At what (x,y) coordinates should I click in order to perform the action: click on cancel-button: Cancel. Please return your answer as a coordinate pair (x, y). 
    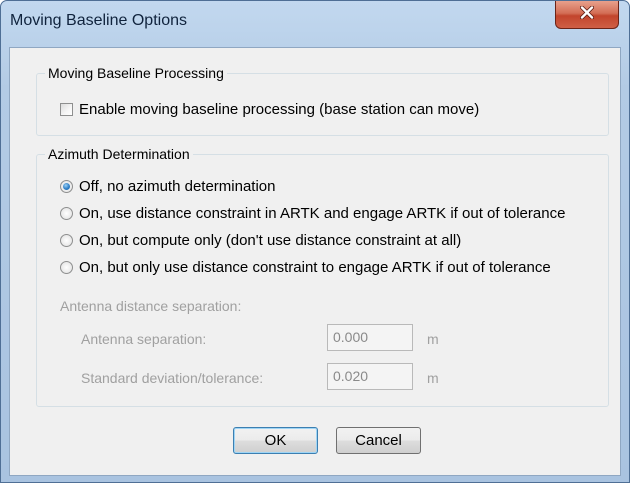
    Looking at the image, I should click on (378, 440).